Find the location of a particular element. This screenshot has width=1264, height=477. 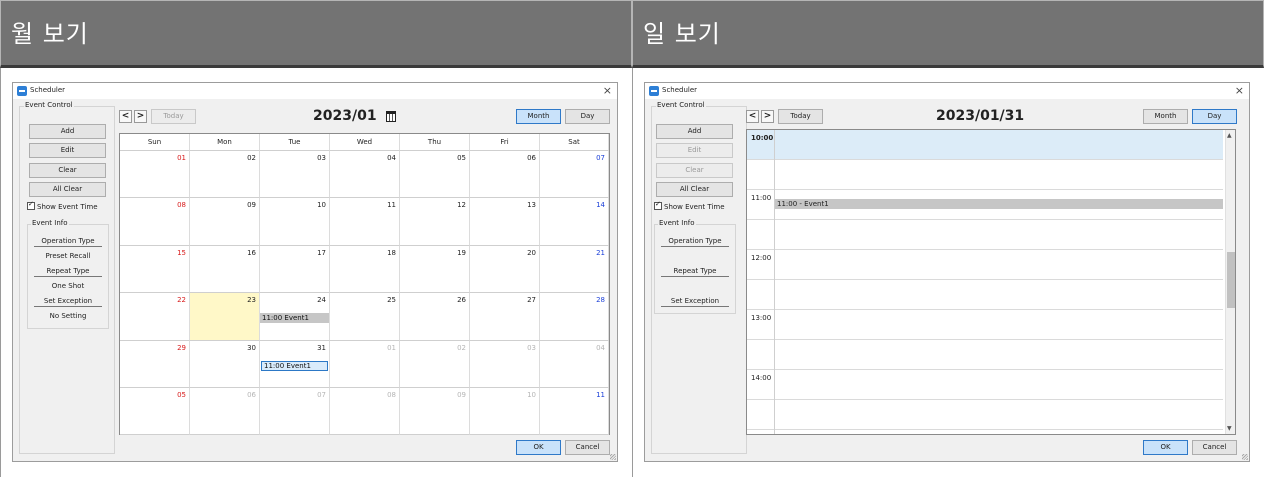

day-cell: 13 is located at coordinates (505, 222).